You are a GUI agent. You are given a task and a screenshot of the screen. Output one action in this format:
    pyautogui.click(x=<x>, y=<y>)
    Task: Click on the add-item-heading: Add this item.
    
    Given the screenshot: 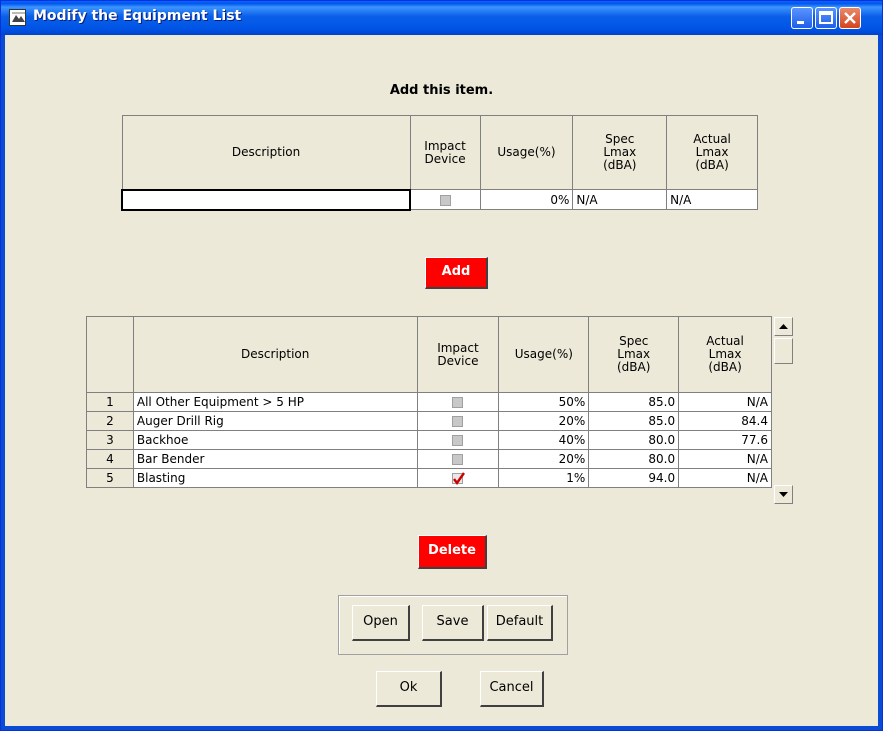 What is the action you would take?
    pyautogui.click(x=441, y=90)
    